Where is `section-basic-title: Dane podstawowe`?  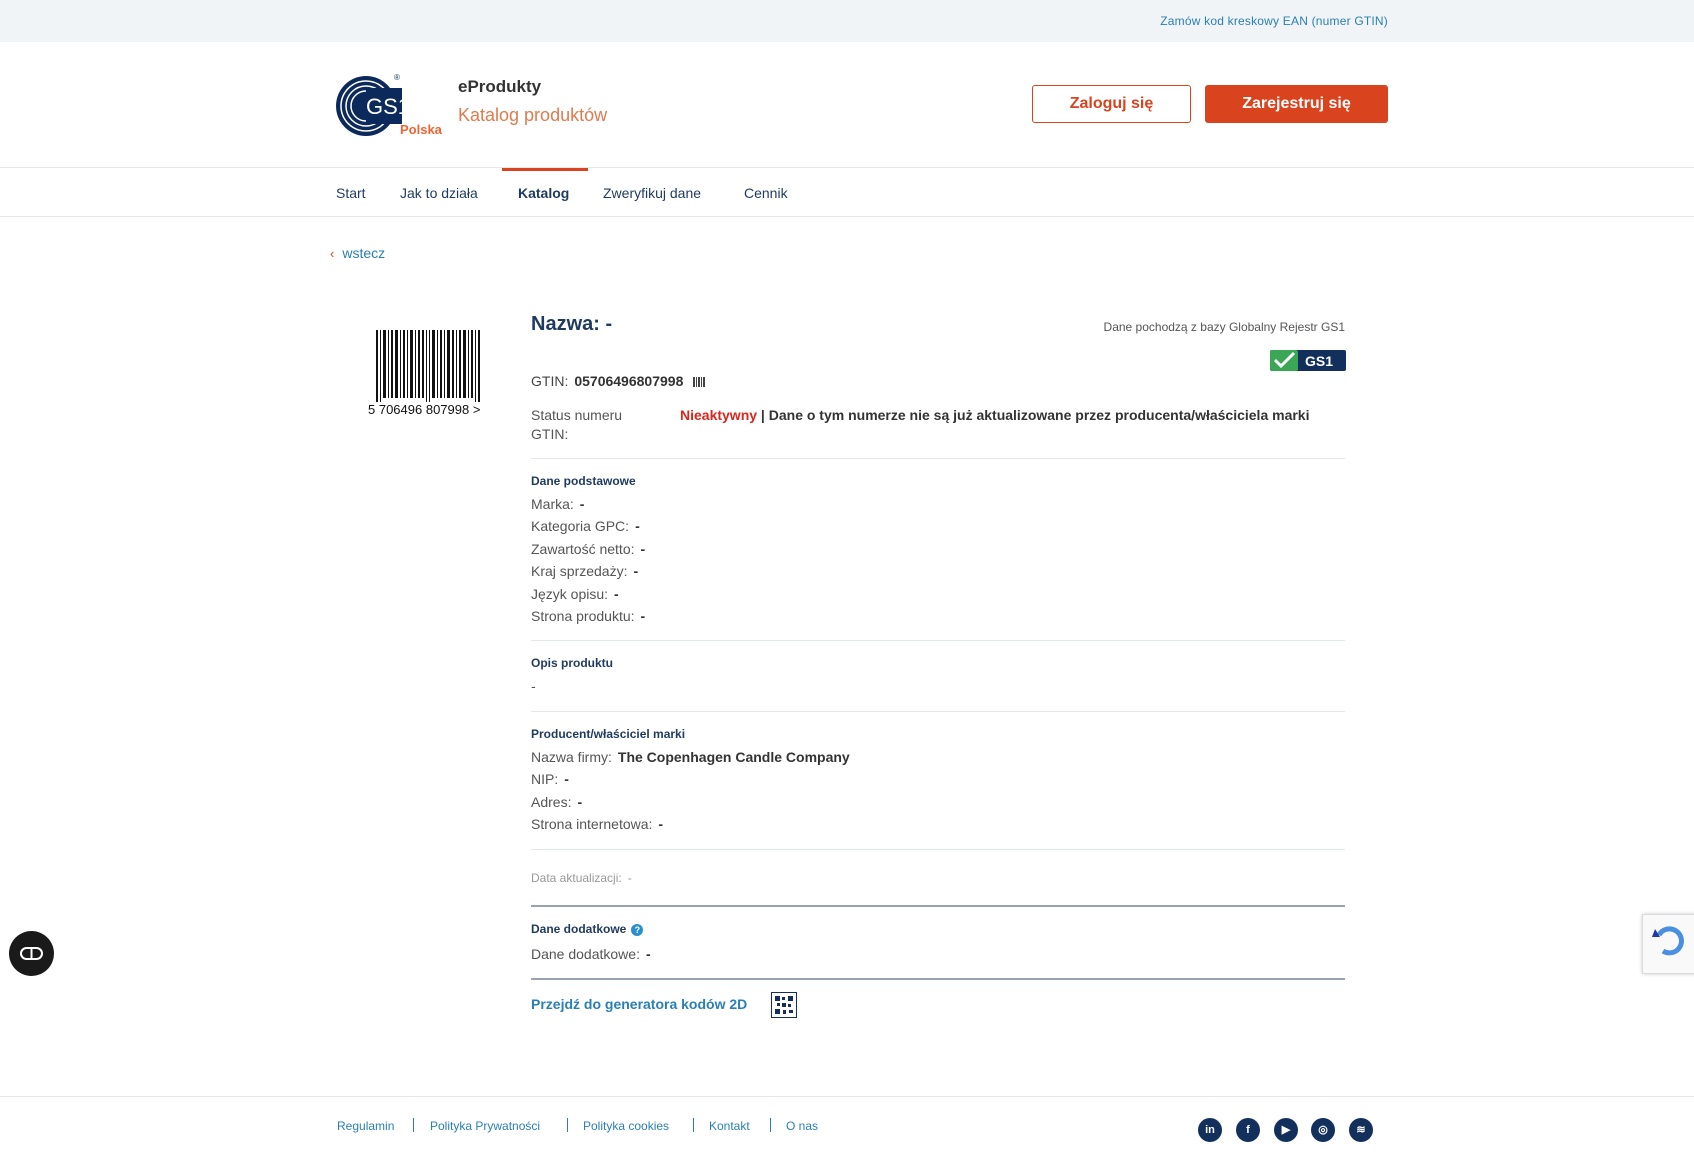 section-basic-title: Dane podstawowe is located at coordinates (583, 481).